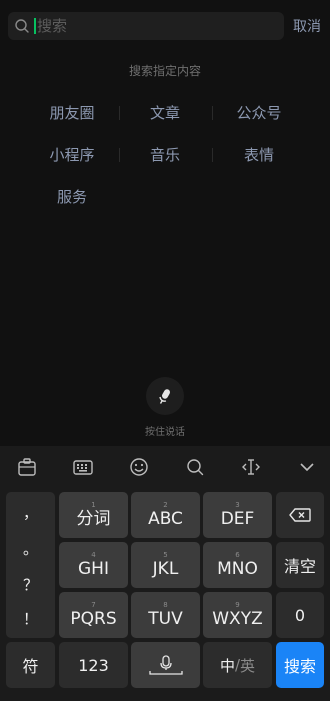  I want to click on key-4: 4 GHI, so click(93, 565).